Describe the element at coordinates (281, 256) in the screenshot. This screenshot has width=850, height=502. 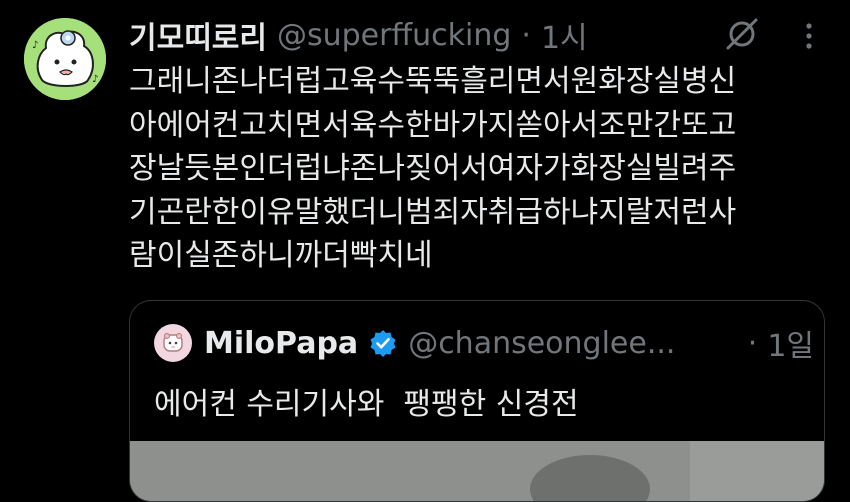
I see `tweet-text-line: 람이실존하니까더빡치네` at that location.